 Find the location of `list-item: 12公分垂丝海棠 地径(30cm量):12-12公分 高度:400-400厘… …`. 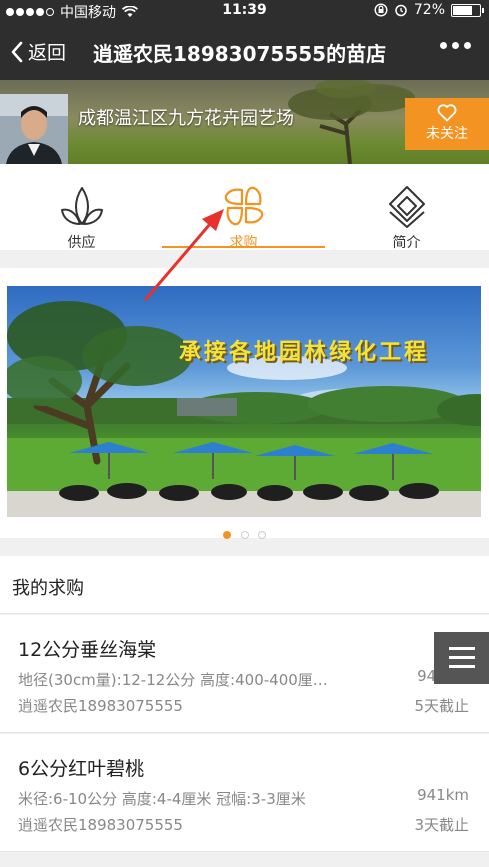

list-item: 12公分垂丝海棠 地径(30cm量):12-12公分 高度:400-400厘… … is located at coordinates (244, 674).